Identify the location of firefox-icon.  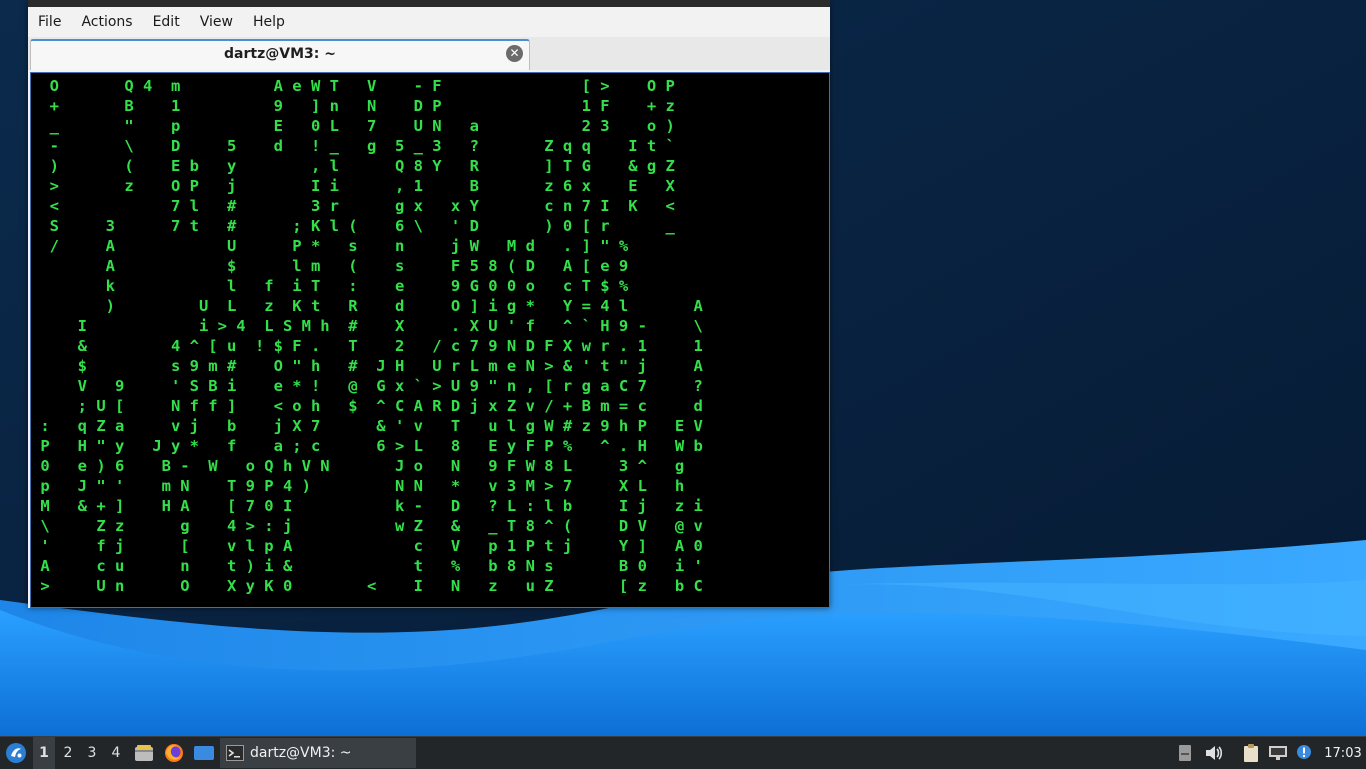
(174, 753).